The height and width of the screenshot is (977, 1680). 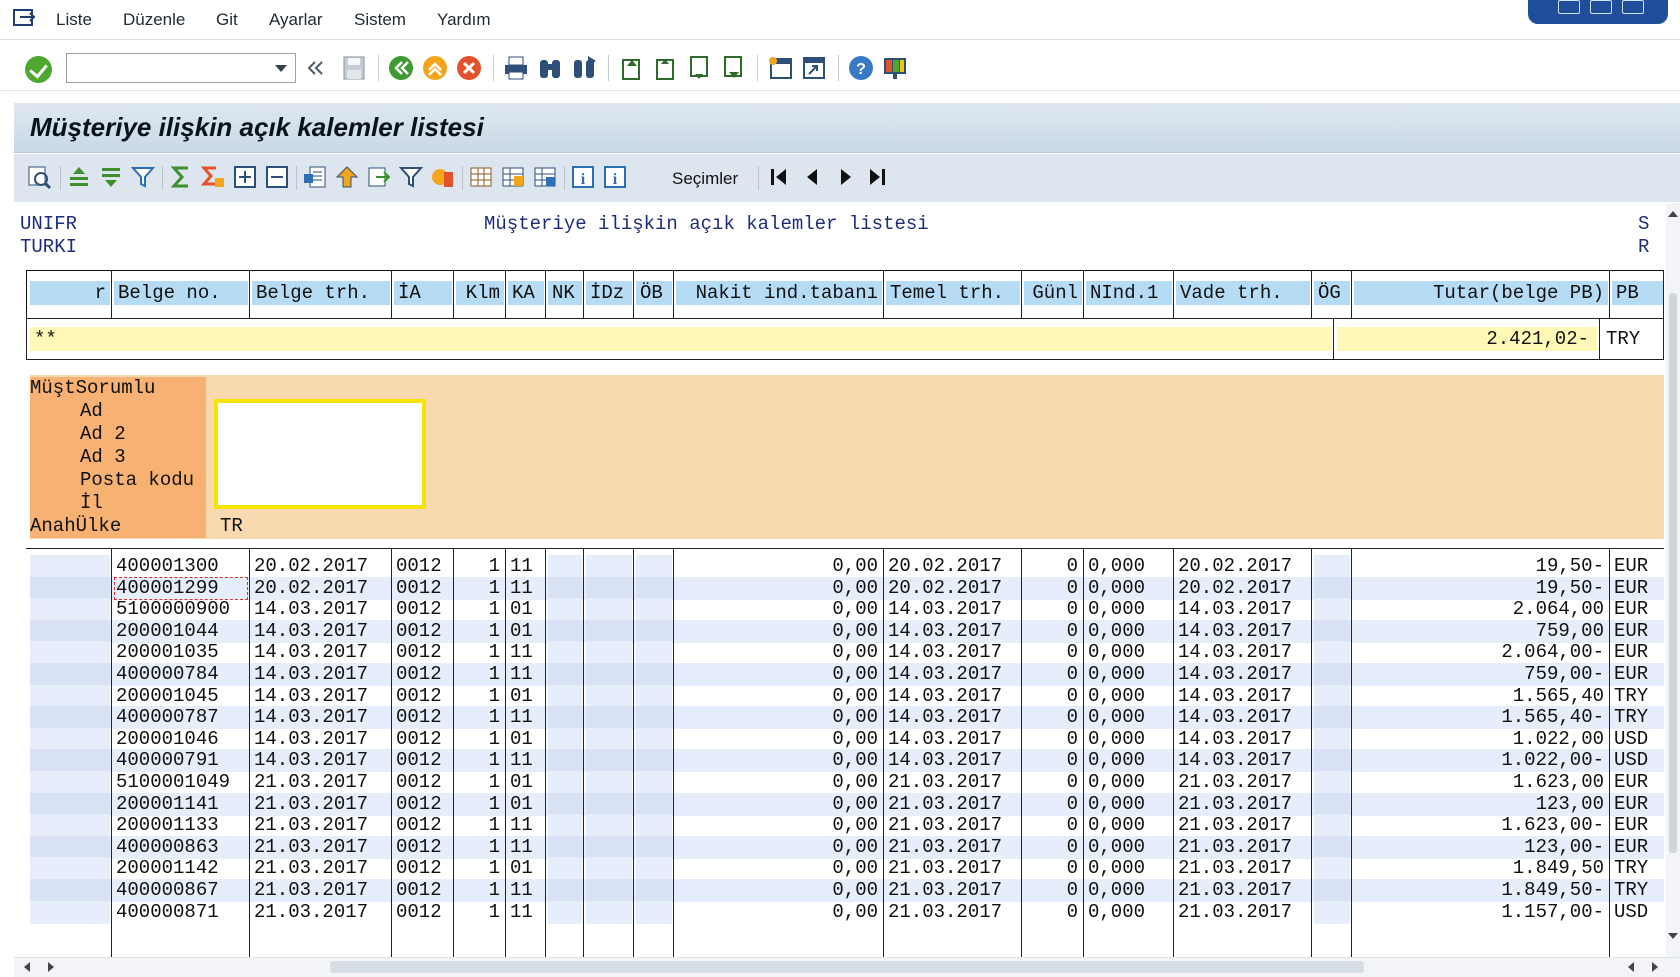 I want to click on horizontal-scrollbar, so click(x=847, y=967).